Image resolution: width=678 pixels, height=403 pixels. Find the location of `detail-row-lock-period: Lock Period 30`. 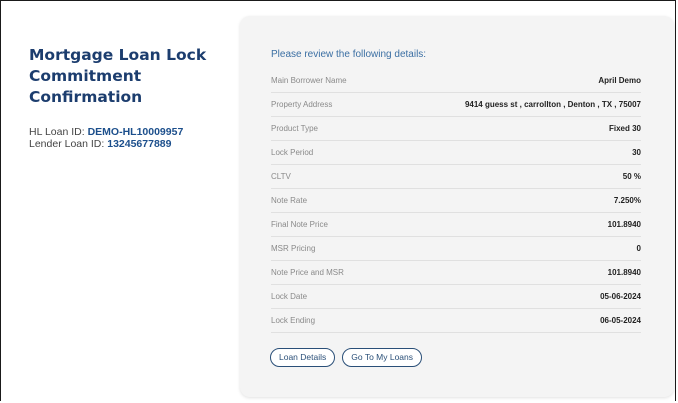

detail-row-lock-period: Lock Period 30 is located at coordinates (456, 153).